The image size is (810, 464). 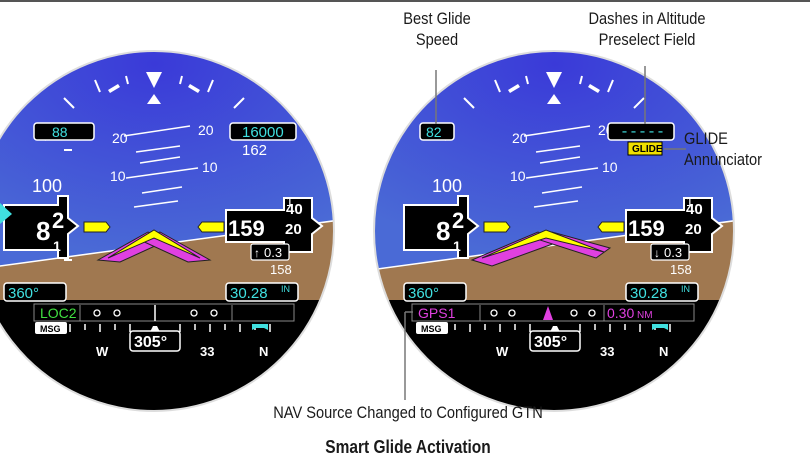 I want to click on figure-caption: Smart Glide Activation, so click(x=408, y=447).